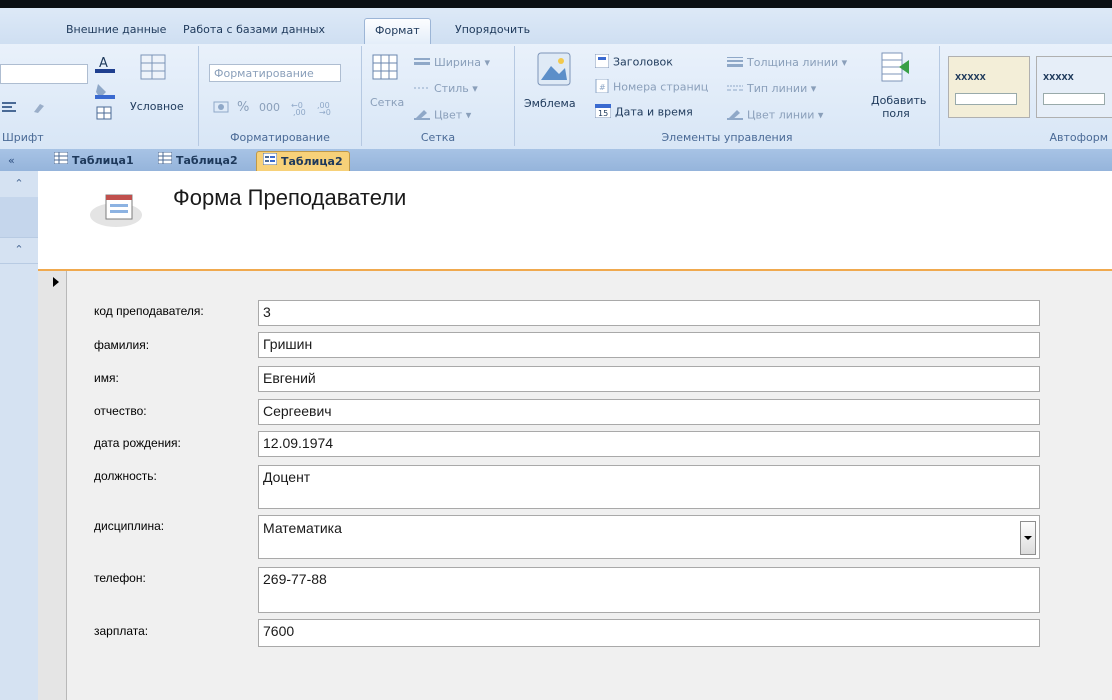 This screenshot has width=1112, height=700. What do you see at coordinates (44, 74) in the screenshot?
I see `font-size-combo` at bounding box center [44, 74].